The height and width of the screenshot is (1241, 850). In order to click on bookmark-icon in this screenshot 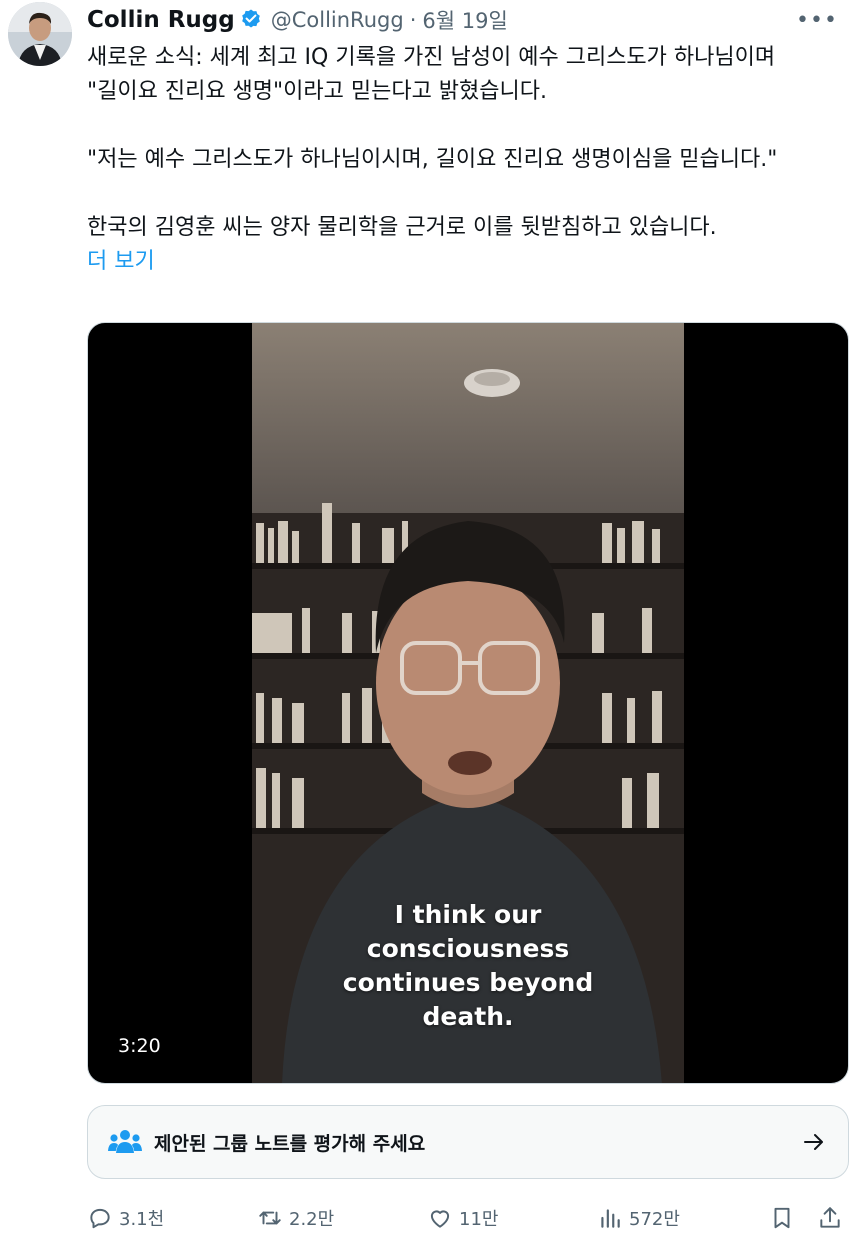, I will do `click(782, 1218)`.